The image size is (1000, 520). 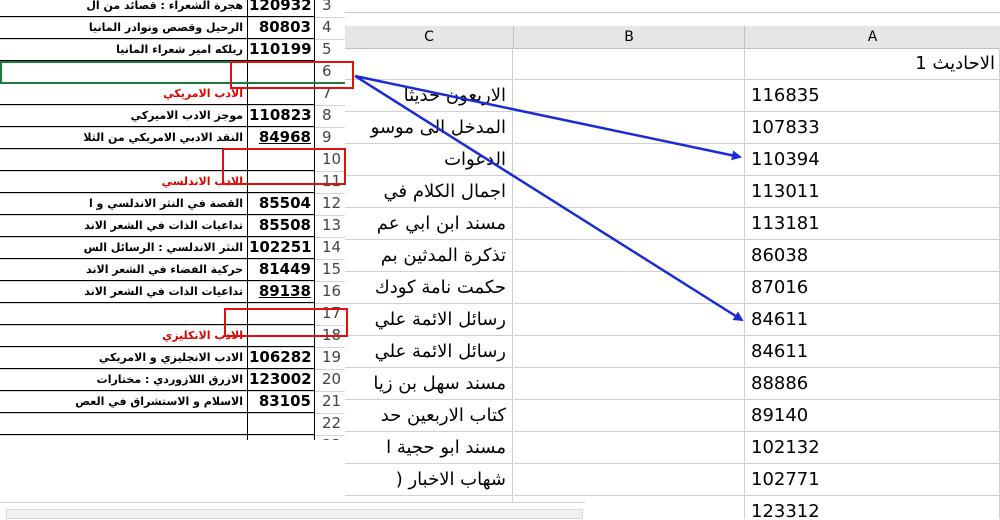 I want to click on row-number: 14, so click(x=330, y=247).